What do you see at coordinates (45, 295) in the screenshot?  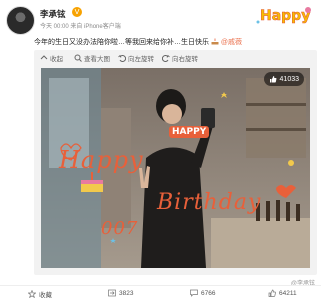 I see `favorite-label: 收藏` at bounding box center [45, 295].